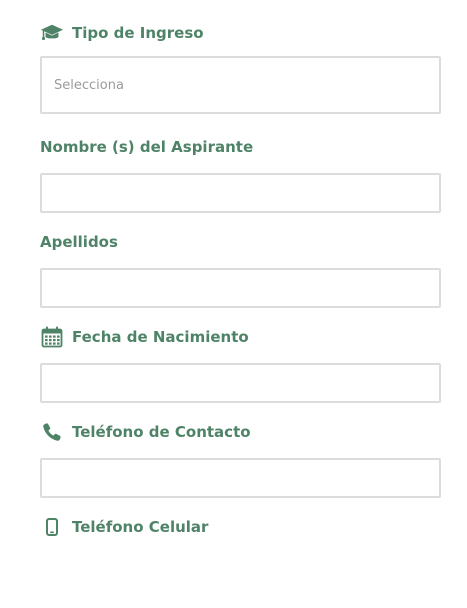 The width and height of the screenshot is (467, 608). I want to click on nombre-label-row: Nombre (s) del Aspirante, so click(240, 147).